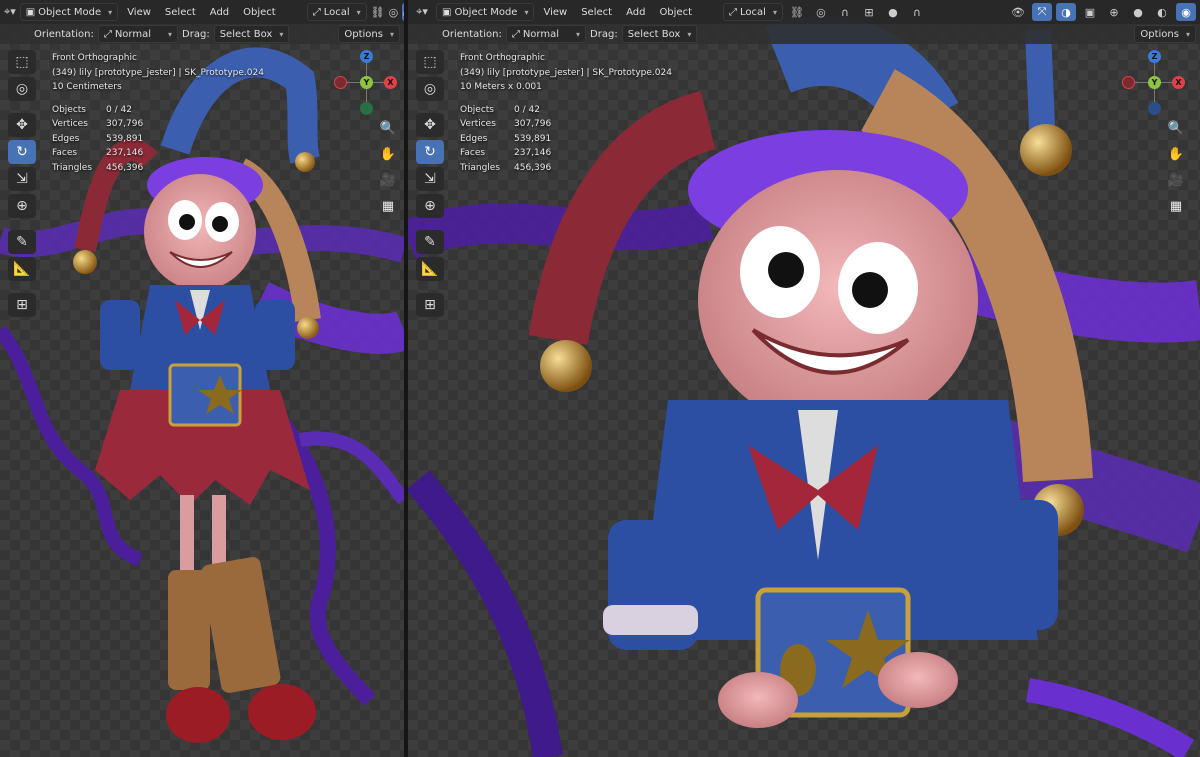 The width and height of the screenshot is (1200, 757). I want to click on snap-increment-icon: ⊞, so click(869, 12).